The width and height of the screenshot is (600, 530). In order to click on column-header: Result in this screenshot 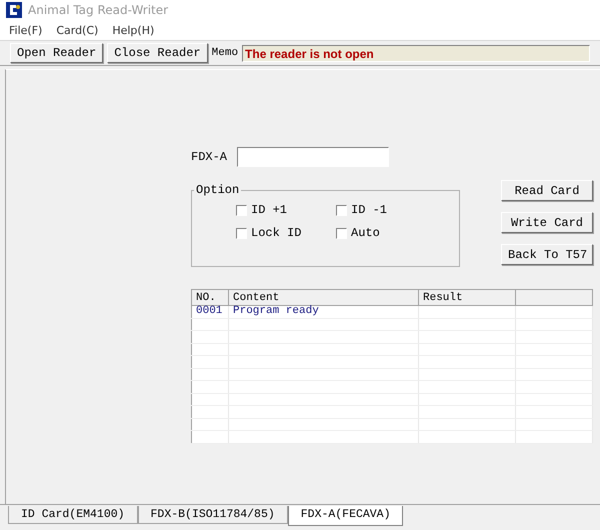, I will do `click(467, 298)`.